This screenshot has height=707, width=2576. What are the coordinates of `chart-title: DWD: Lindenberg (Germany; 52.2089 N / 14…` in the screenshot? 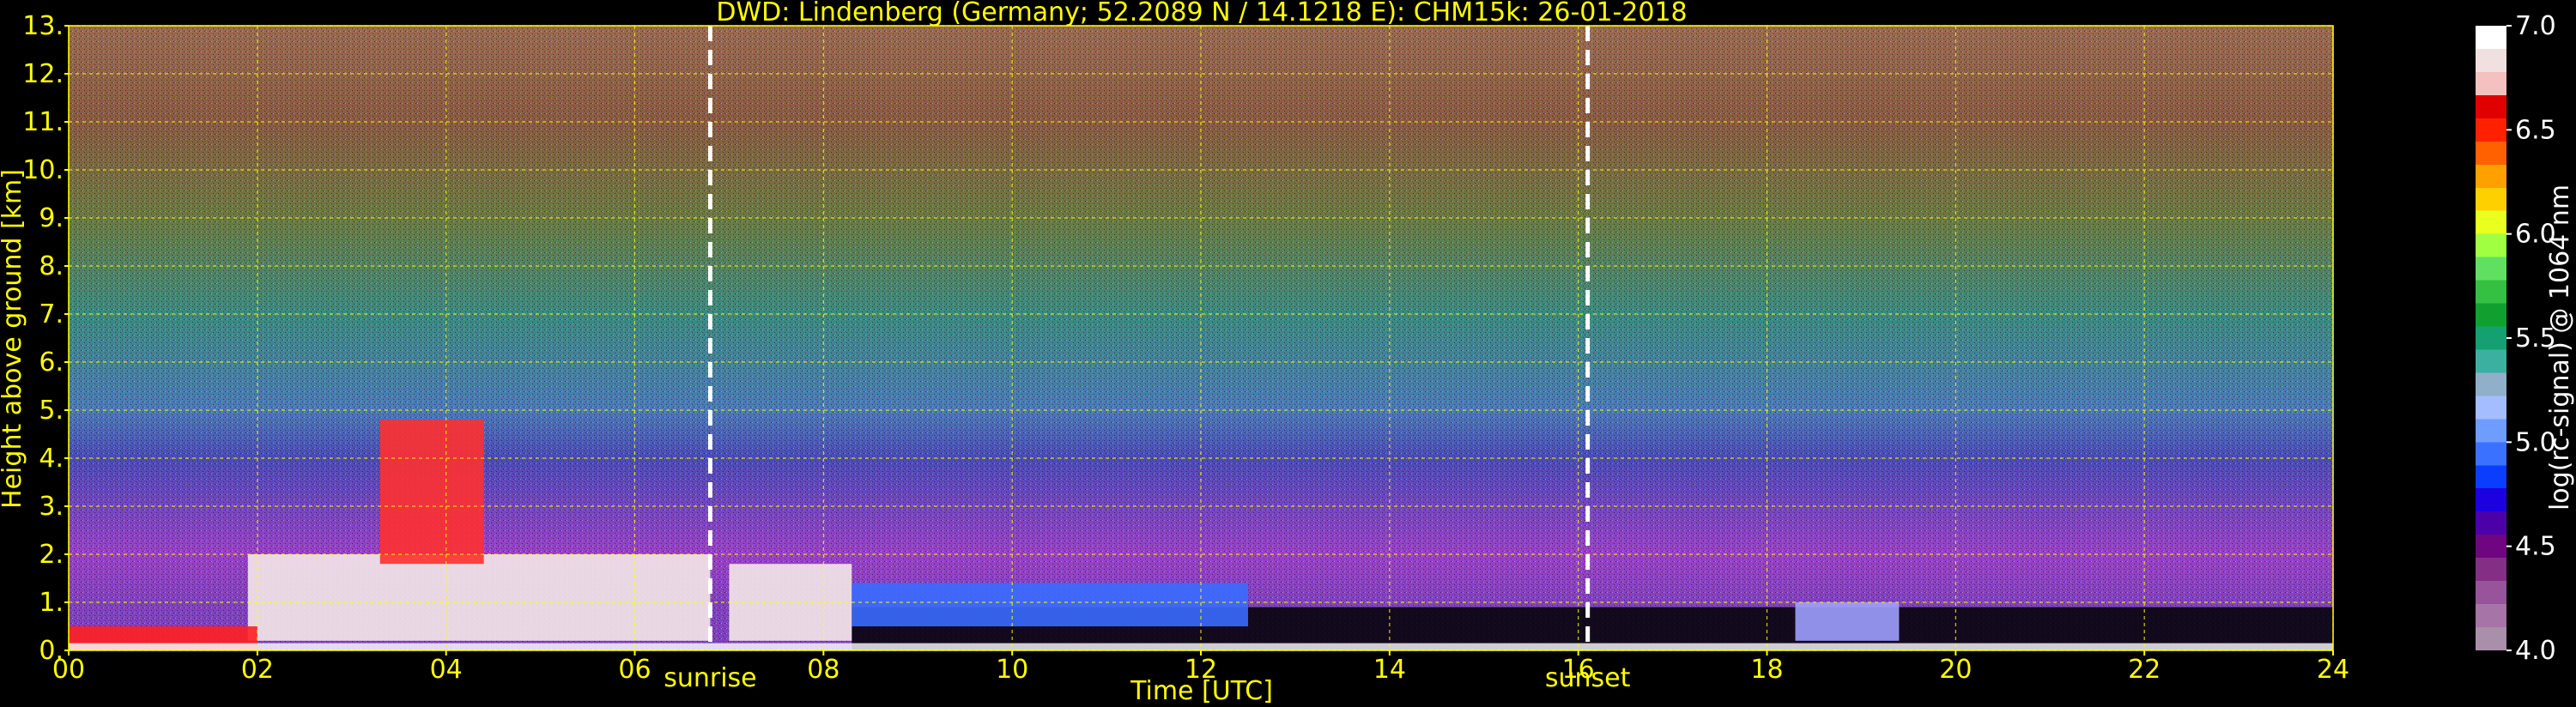 It's located at (1201, 14).